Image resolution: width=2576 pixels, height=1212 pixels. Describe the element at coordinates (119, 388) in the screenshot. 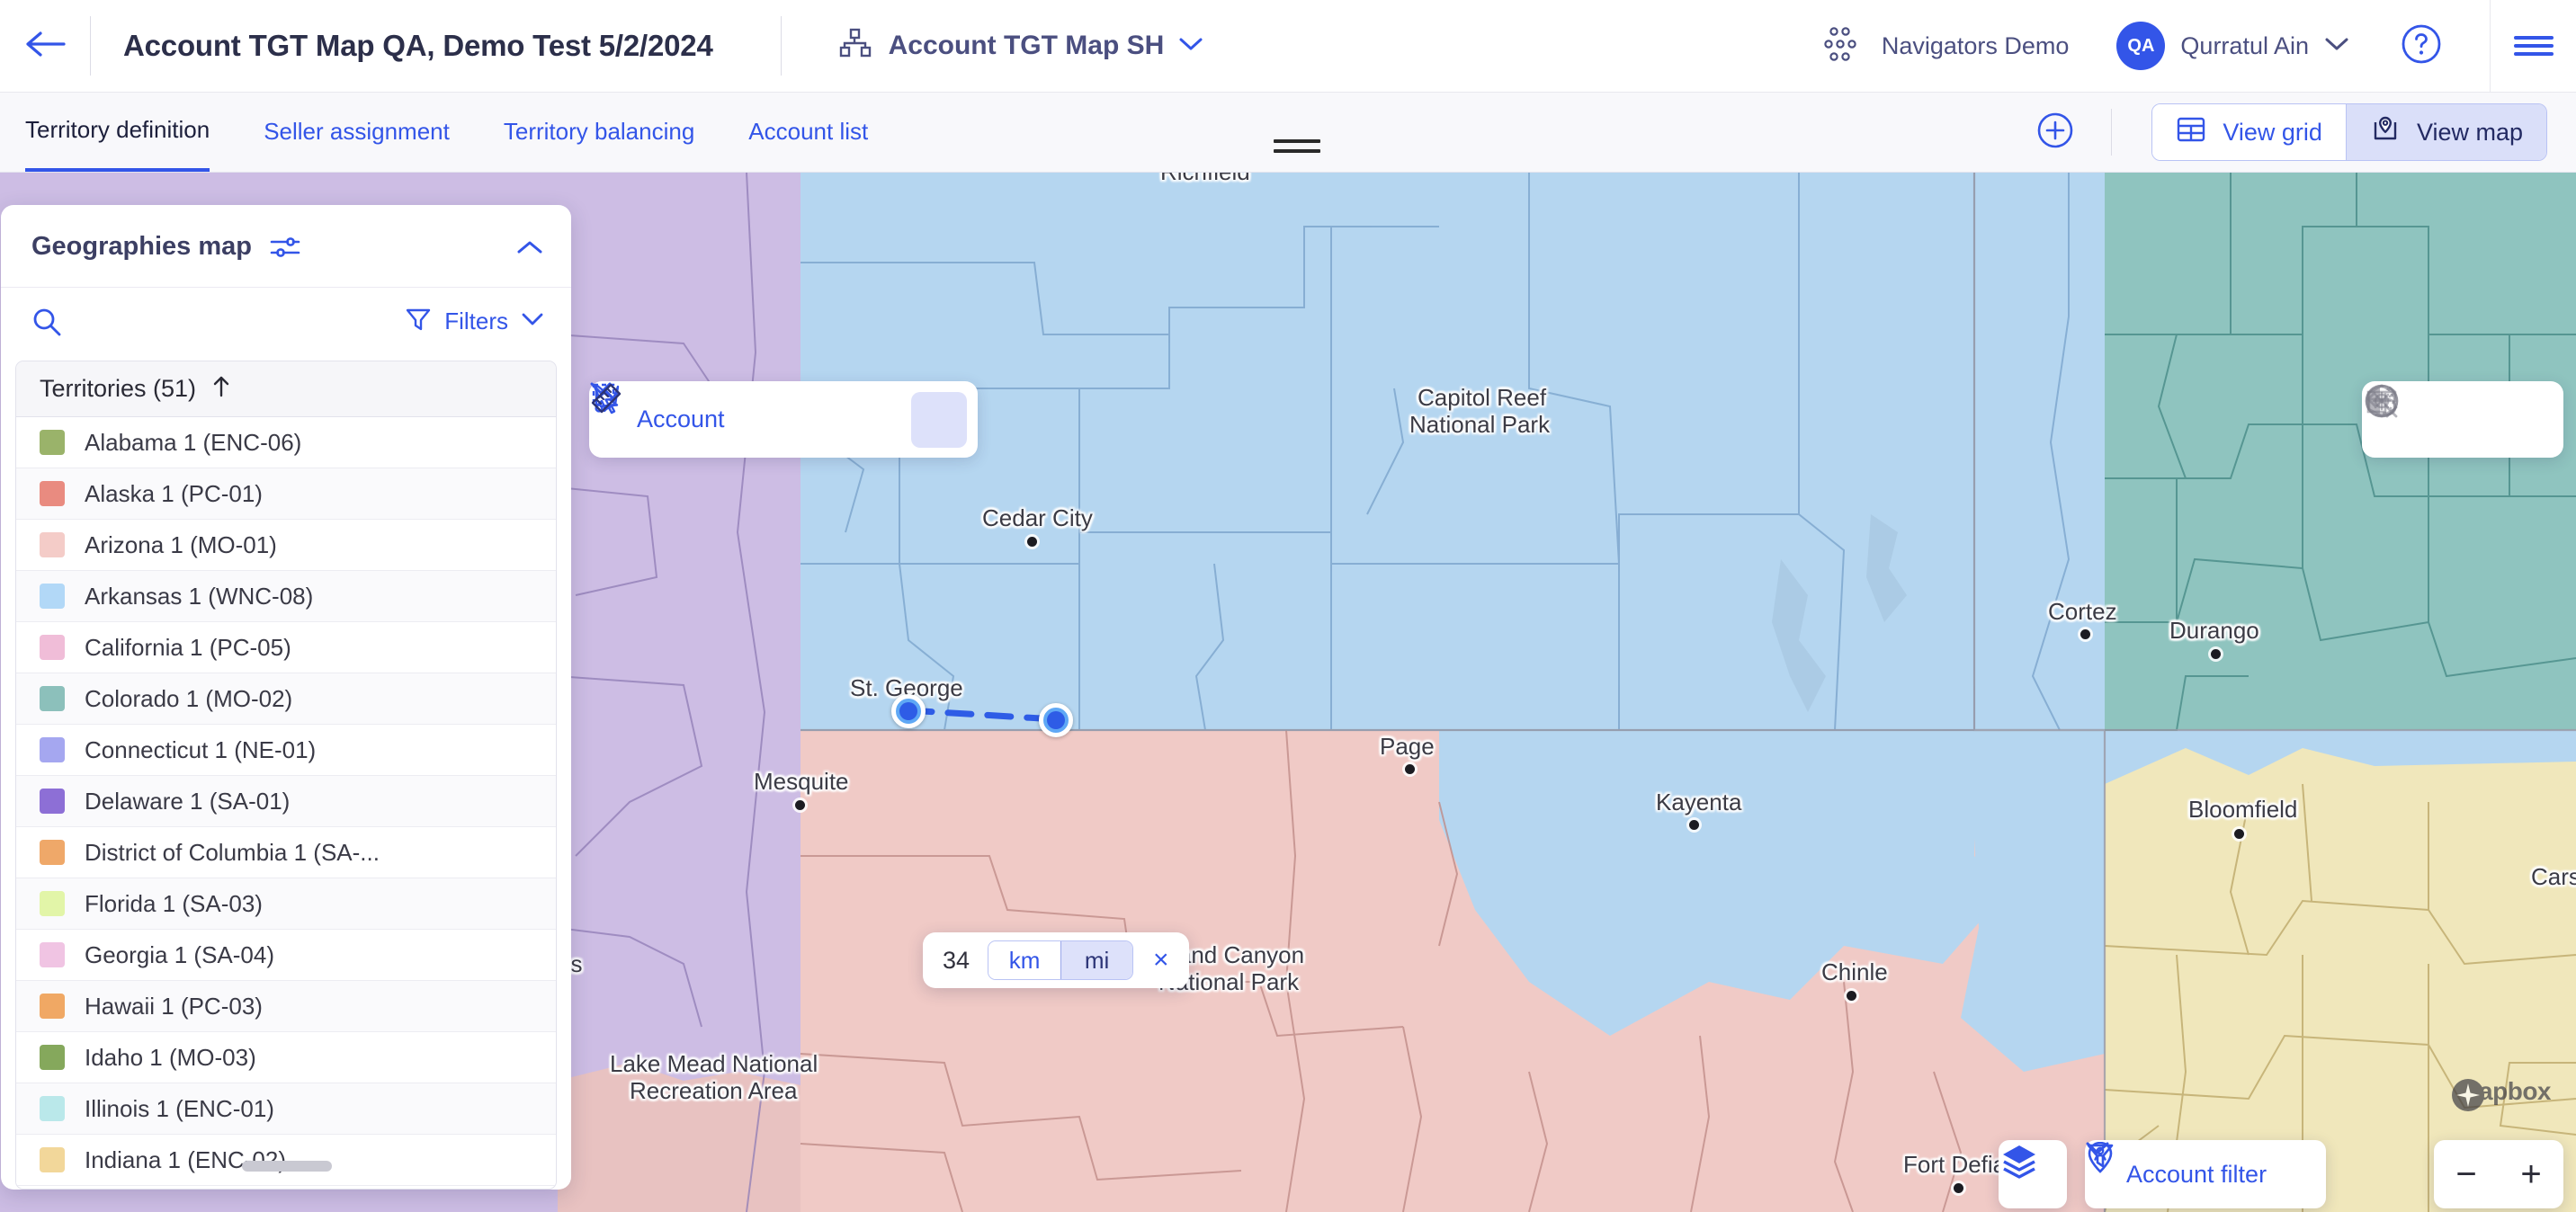

I see `territories-count-label: Territories (51)` at that location.